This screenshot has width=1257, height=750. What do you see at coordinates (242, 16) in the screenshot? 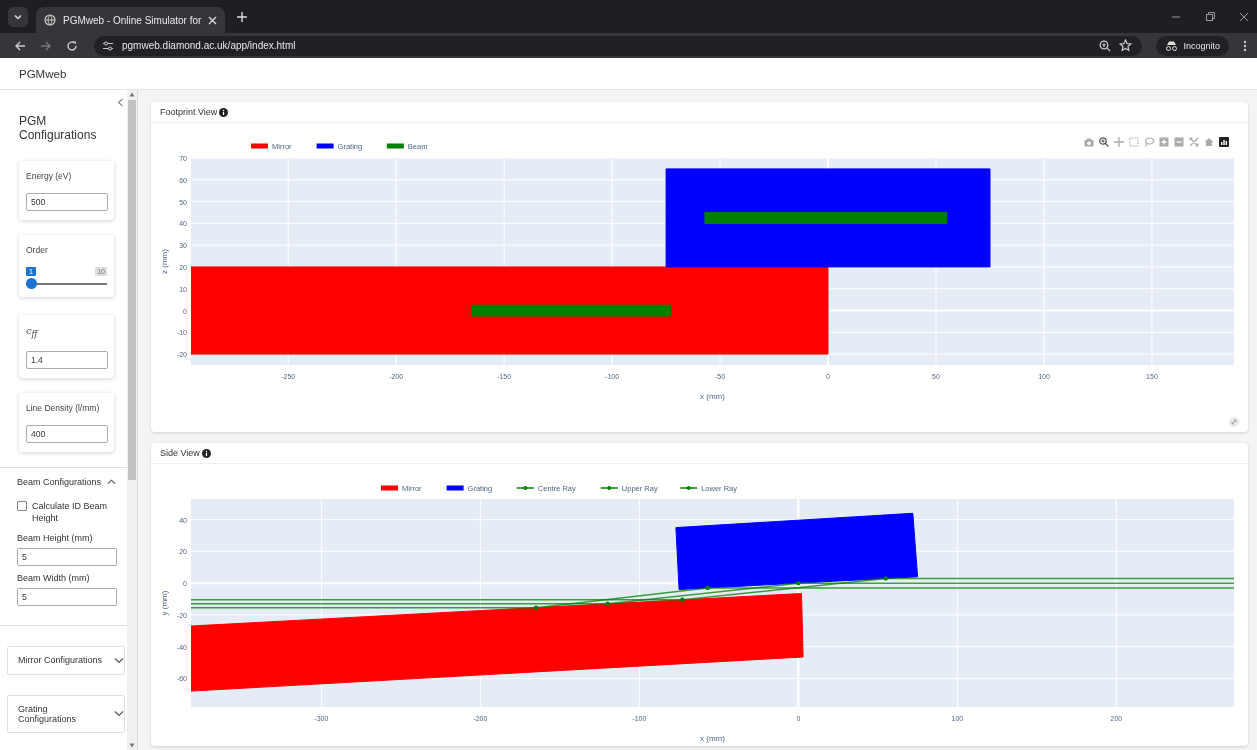
I see `new-tab-icon` at bounding box center [242, 16].